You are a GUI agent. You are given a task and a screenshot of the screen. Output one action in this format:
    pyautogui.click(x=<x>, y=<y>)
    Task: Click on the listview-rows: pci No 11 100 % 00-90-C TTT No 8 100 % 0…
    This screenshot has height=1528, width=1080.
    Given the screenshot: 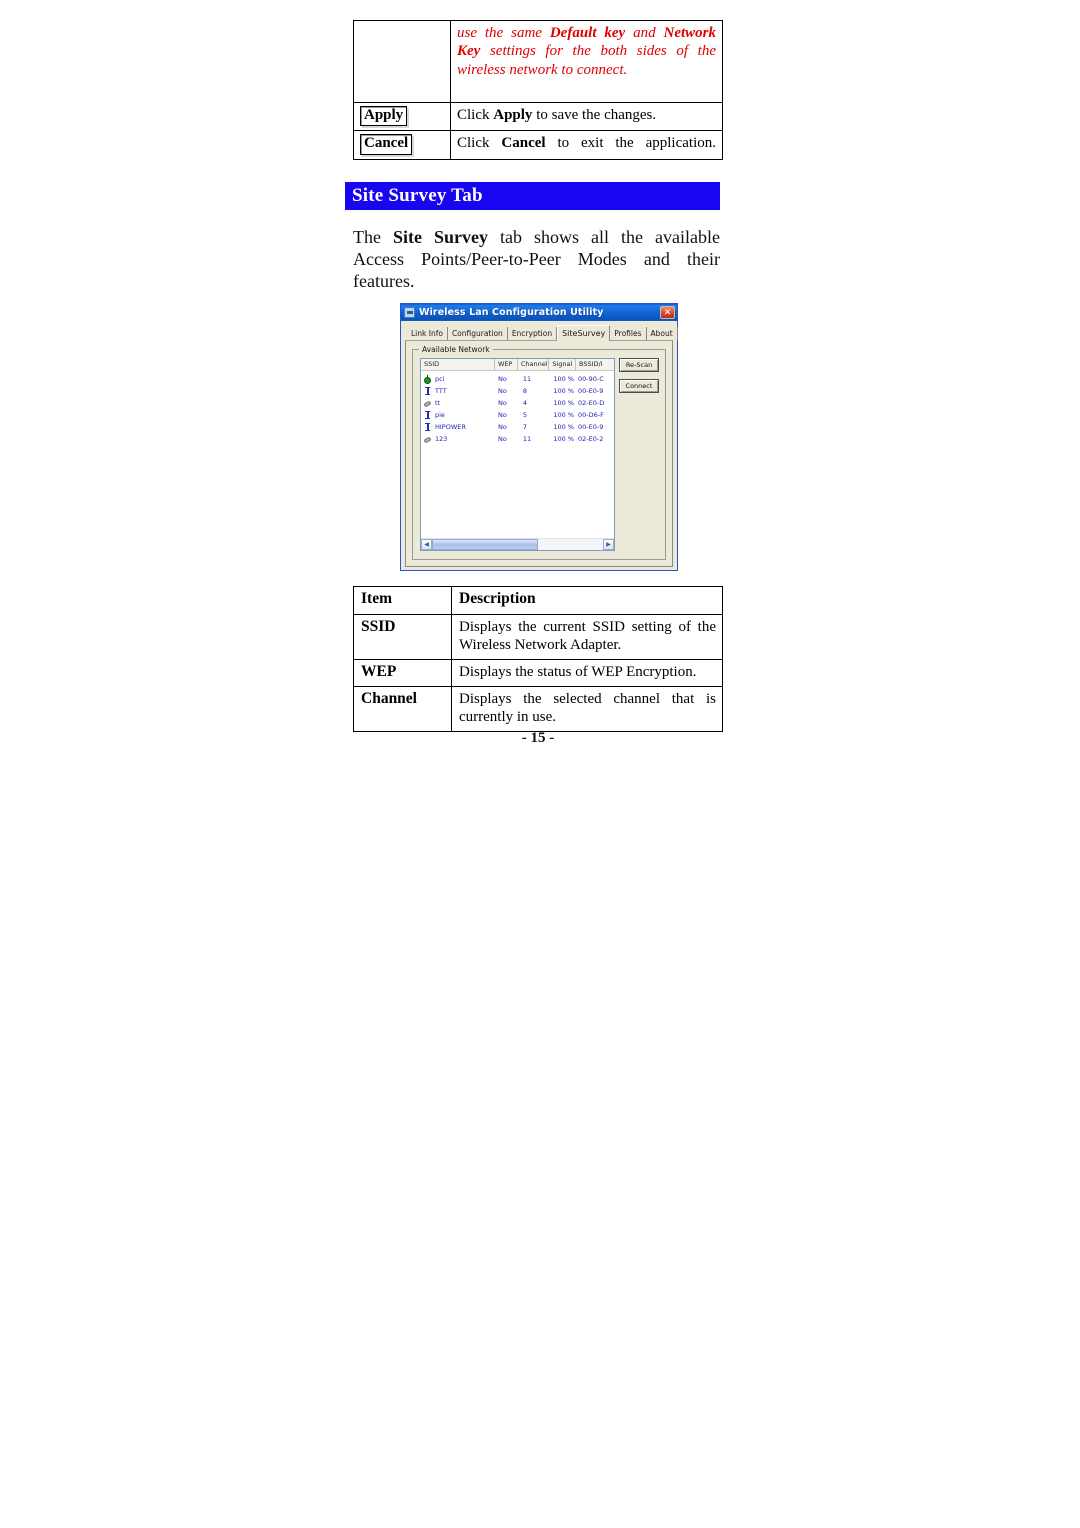 What is the action you would take?
    pyautogui.click(x=517, y=454)
    